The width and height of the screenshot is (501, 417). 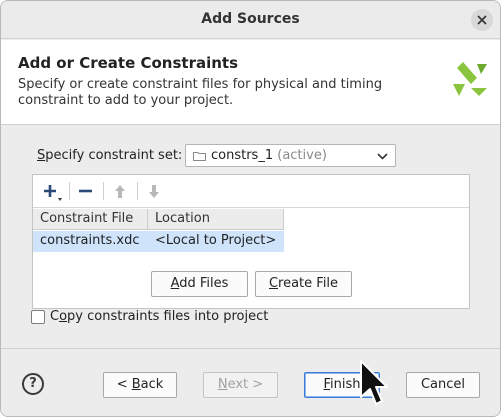 I want to click on copy-constraints-checkbox, so click(x=38, y=317).